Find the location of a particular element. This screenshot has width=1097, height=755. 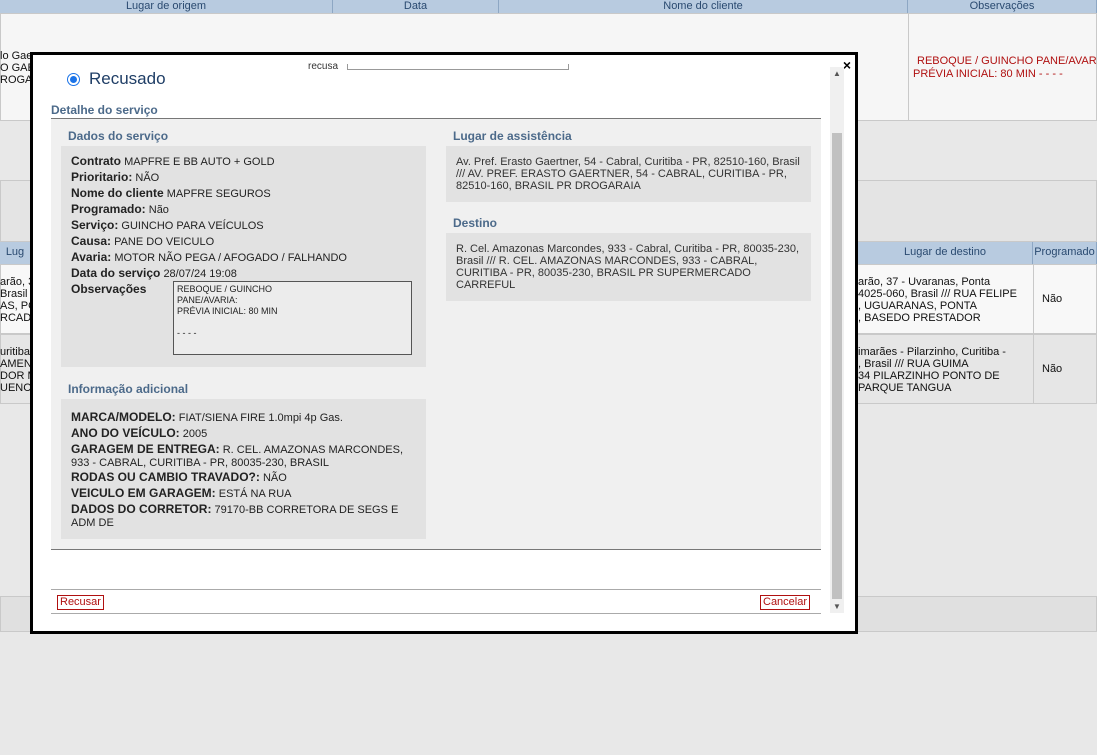

origem-frag: ROGA is located at coordinates (16, 80).